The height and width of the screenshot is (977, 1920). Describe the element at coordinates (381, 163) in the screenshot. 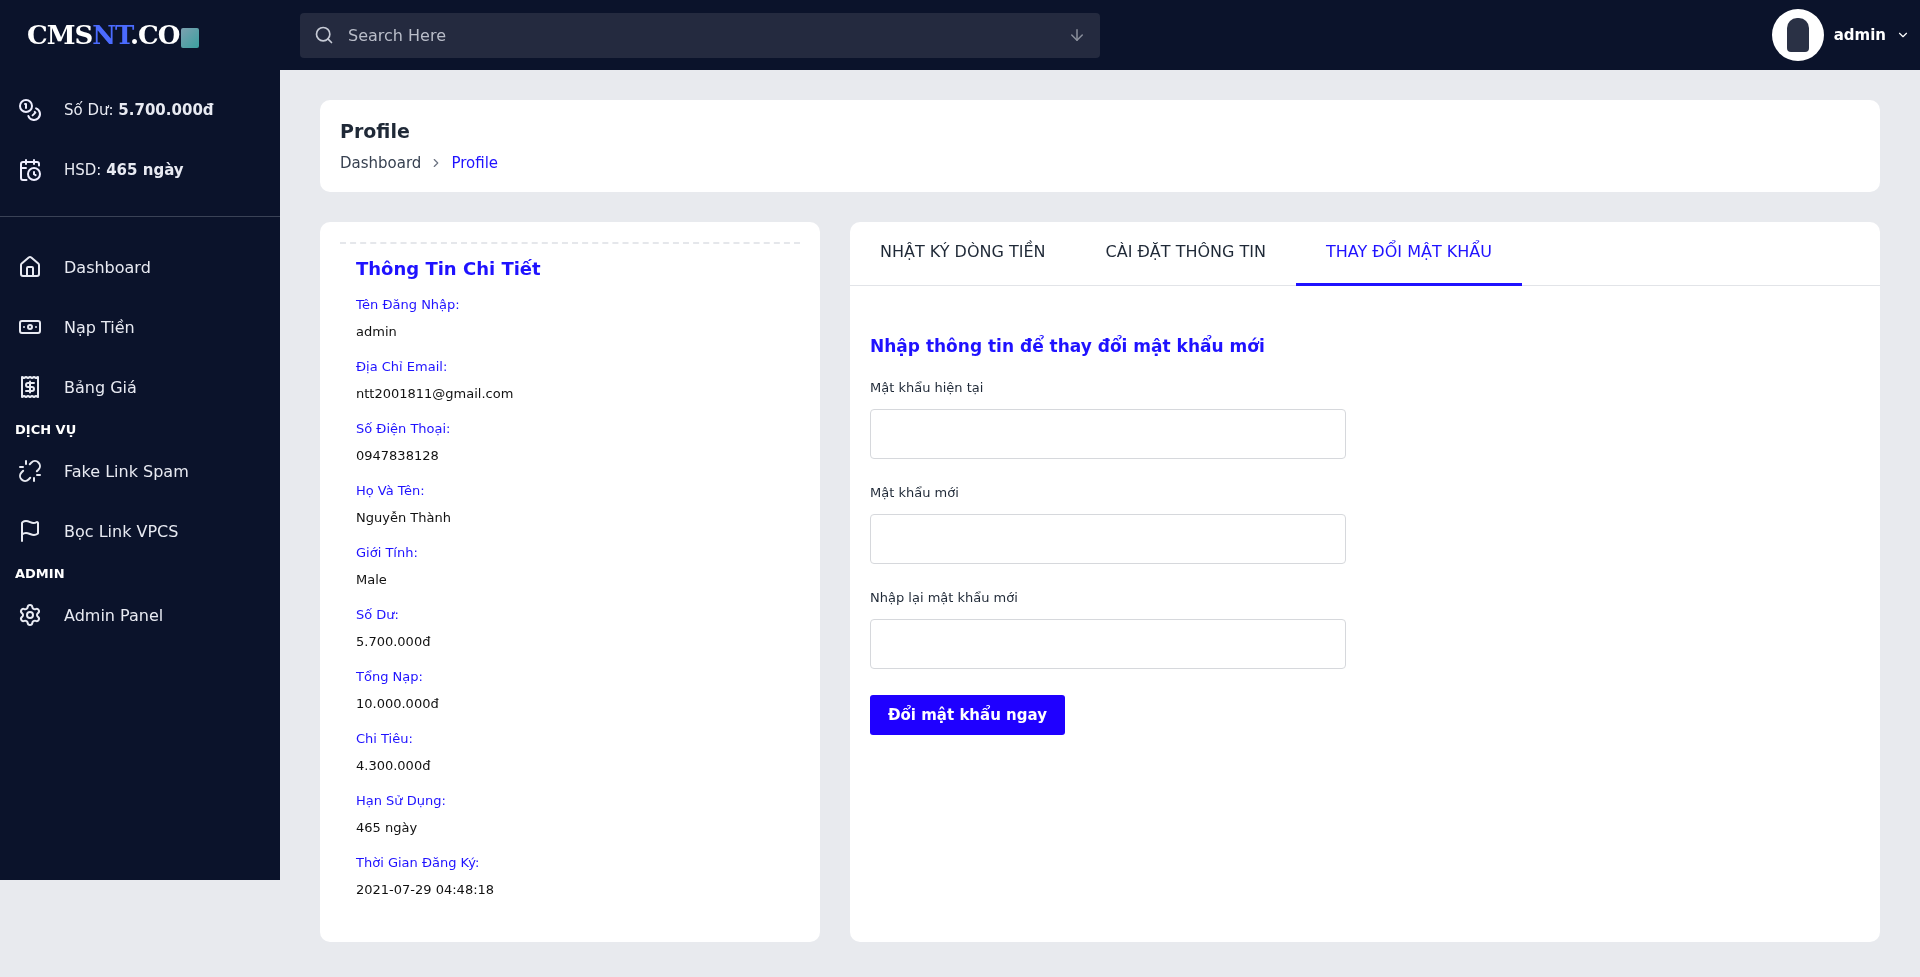

I see `breadcrumb-link: Dashboard` at that location.